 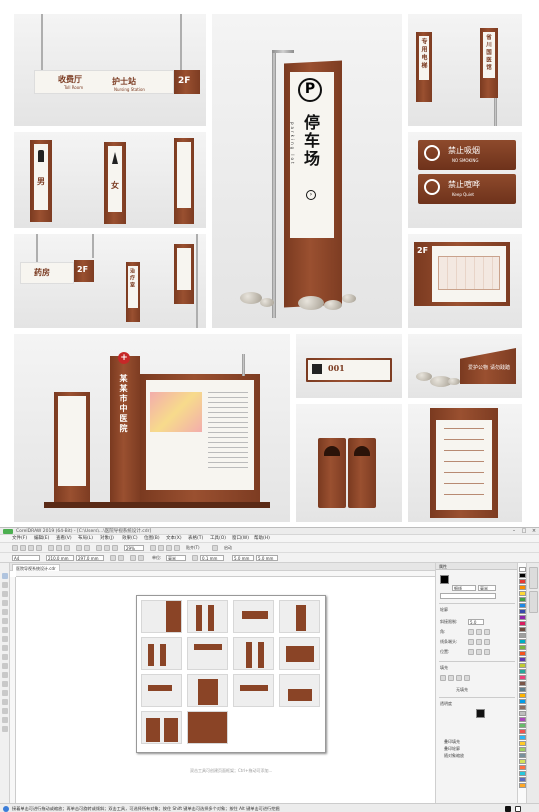 I want to click on document-tab: 医院导视系统设计.cdr, so click(x=36, y=567).